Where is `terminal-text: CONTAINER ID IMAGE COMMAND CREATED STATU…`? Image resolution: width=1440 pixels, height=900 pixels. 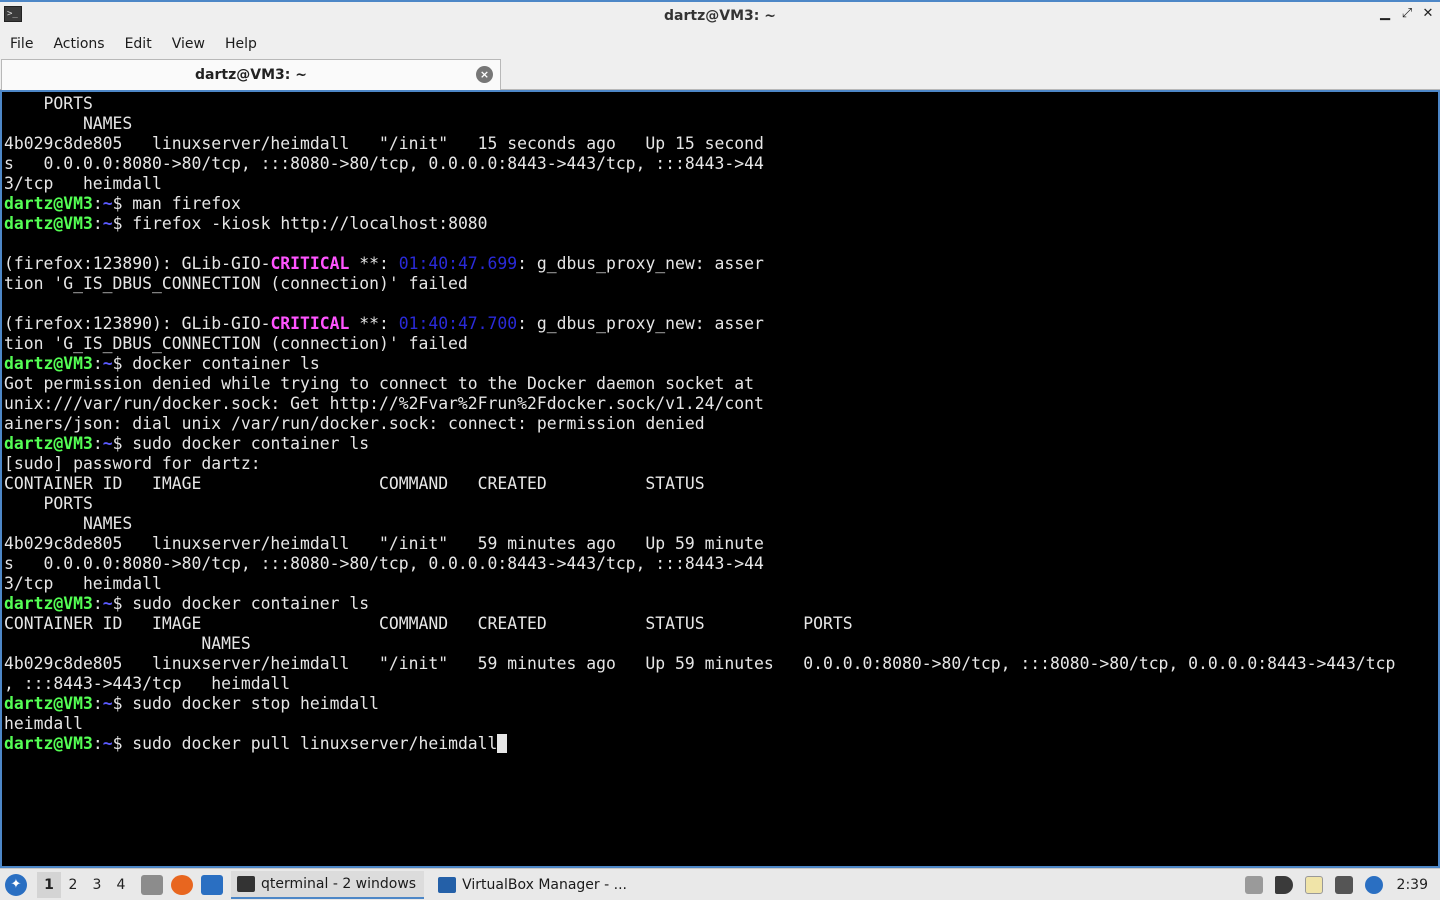 terminal-text: CONTAINER ID IMAGE COMMAND CREATED STATU… is located at coordinates (354, 483).